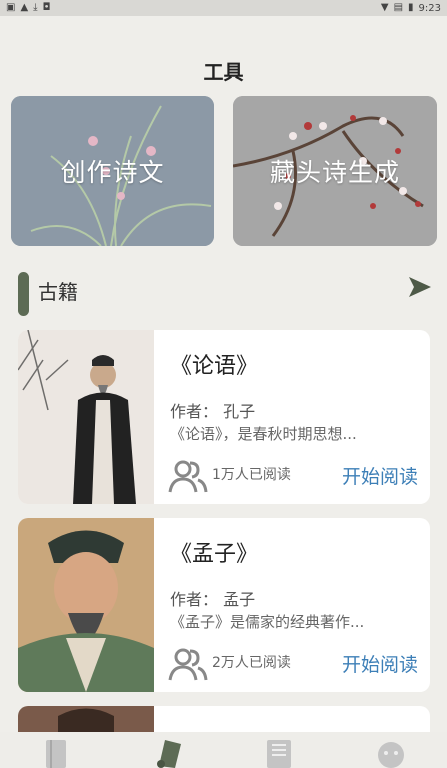  I want to click on book-icon, so click(55, 754).